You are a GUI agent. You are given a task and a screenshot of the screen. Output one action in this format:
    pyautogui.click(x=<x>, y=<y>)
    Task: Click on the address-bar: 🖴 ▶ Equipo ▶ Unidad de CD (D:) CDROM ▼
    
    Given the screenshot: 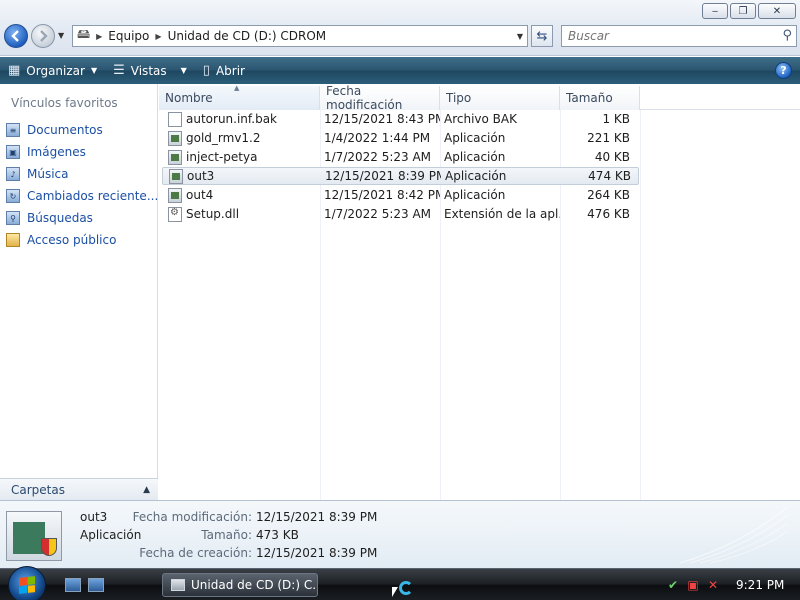 What is the action you would take?
    pyautogui.click(x=300, y=36)
    